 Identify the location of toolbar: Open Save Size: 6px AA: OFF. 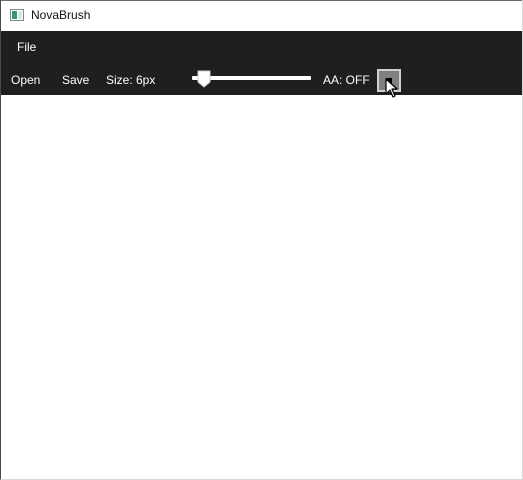
(261, 78).